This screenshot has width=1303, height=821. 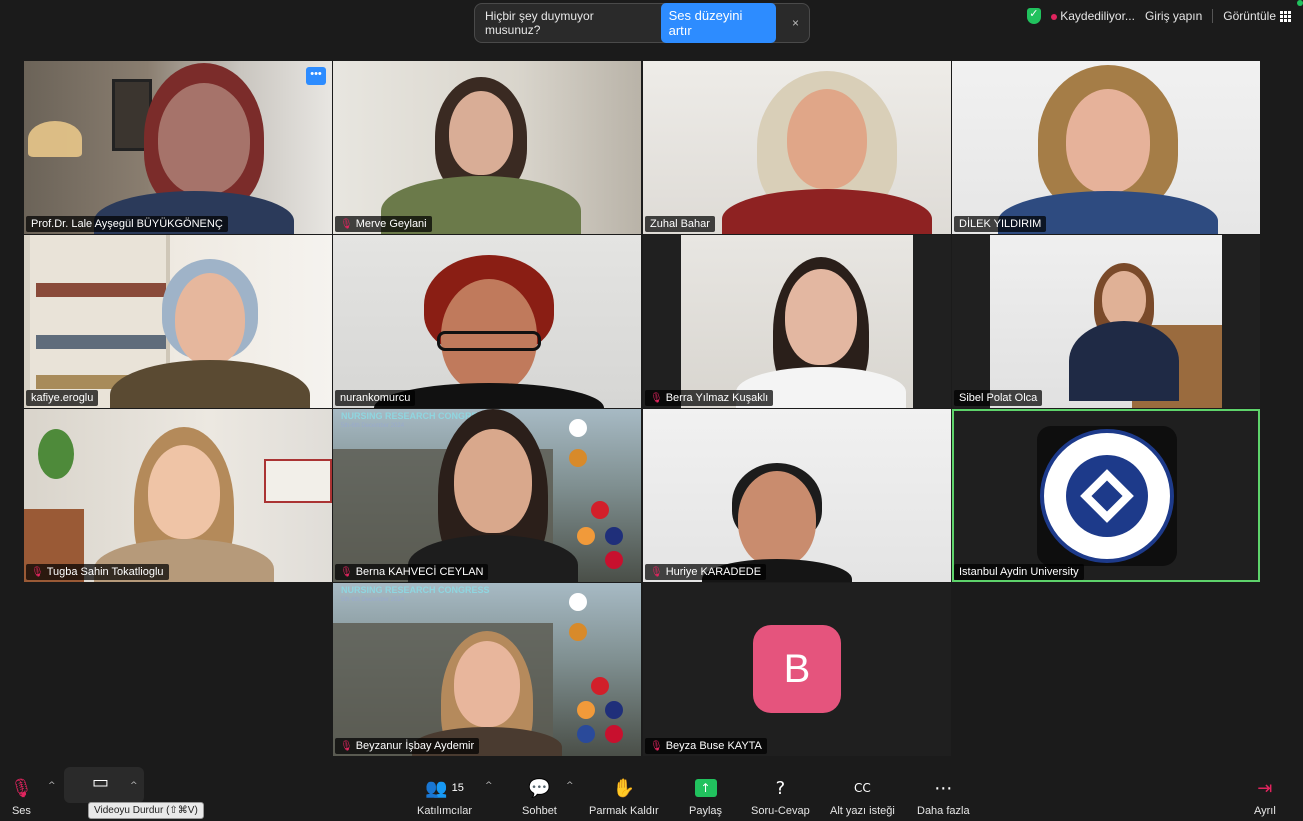 What do you see at coordinates (1265, 811) in the screenshot?
I see `leave-label: Ayrıl` at bounding box center [1265, 811].